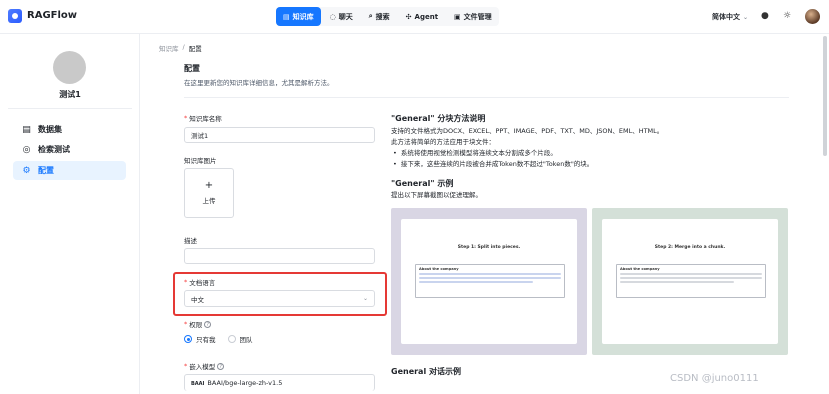  Describe the element at coordinates (489, 247) in the screenshot. I see `example-step-title: Step 1: Split into pieces.` at that location.